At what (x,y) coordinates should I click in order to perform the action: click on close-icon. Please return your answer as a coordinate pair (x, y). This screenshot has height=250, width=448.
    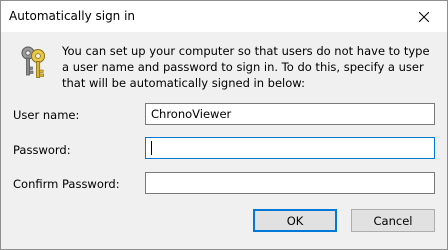
    Looking at the image, I should click on (424, 16).